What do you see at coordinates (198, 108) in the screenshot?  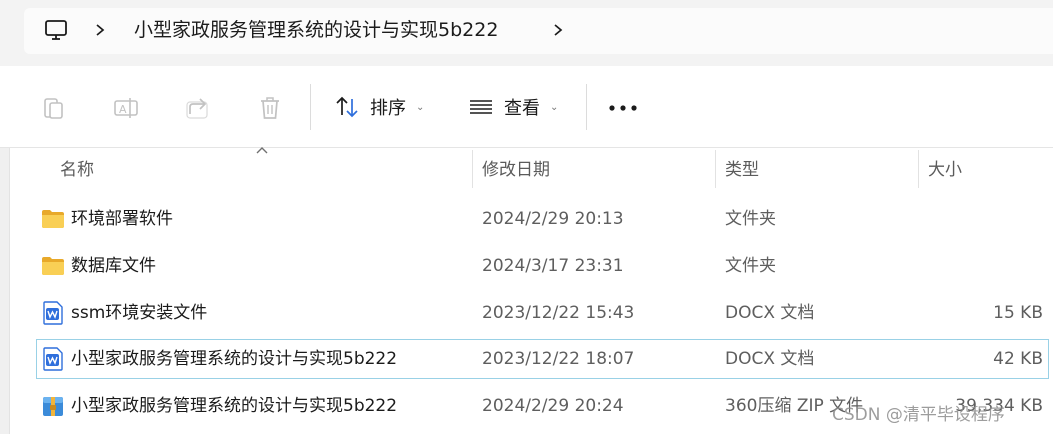 I see `share-icon` at bounding box center [198, 108].